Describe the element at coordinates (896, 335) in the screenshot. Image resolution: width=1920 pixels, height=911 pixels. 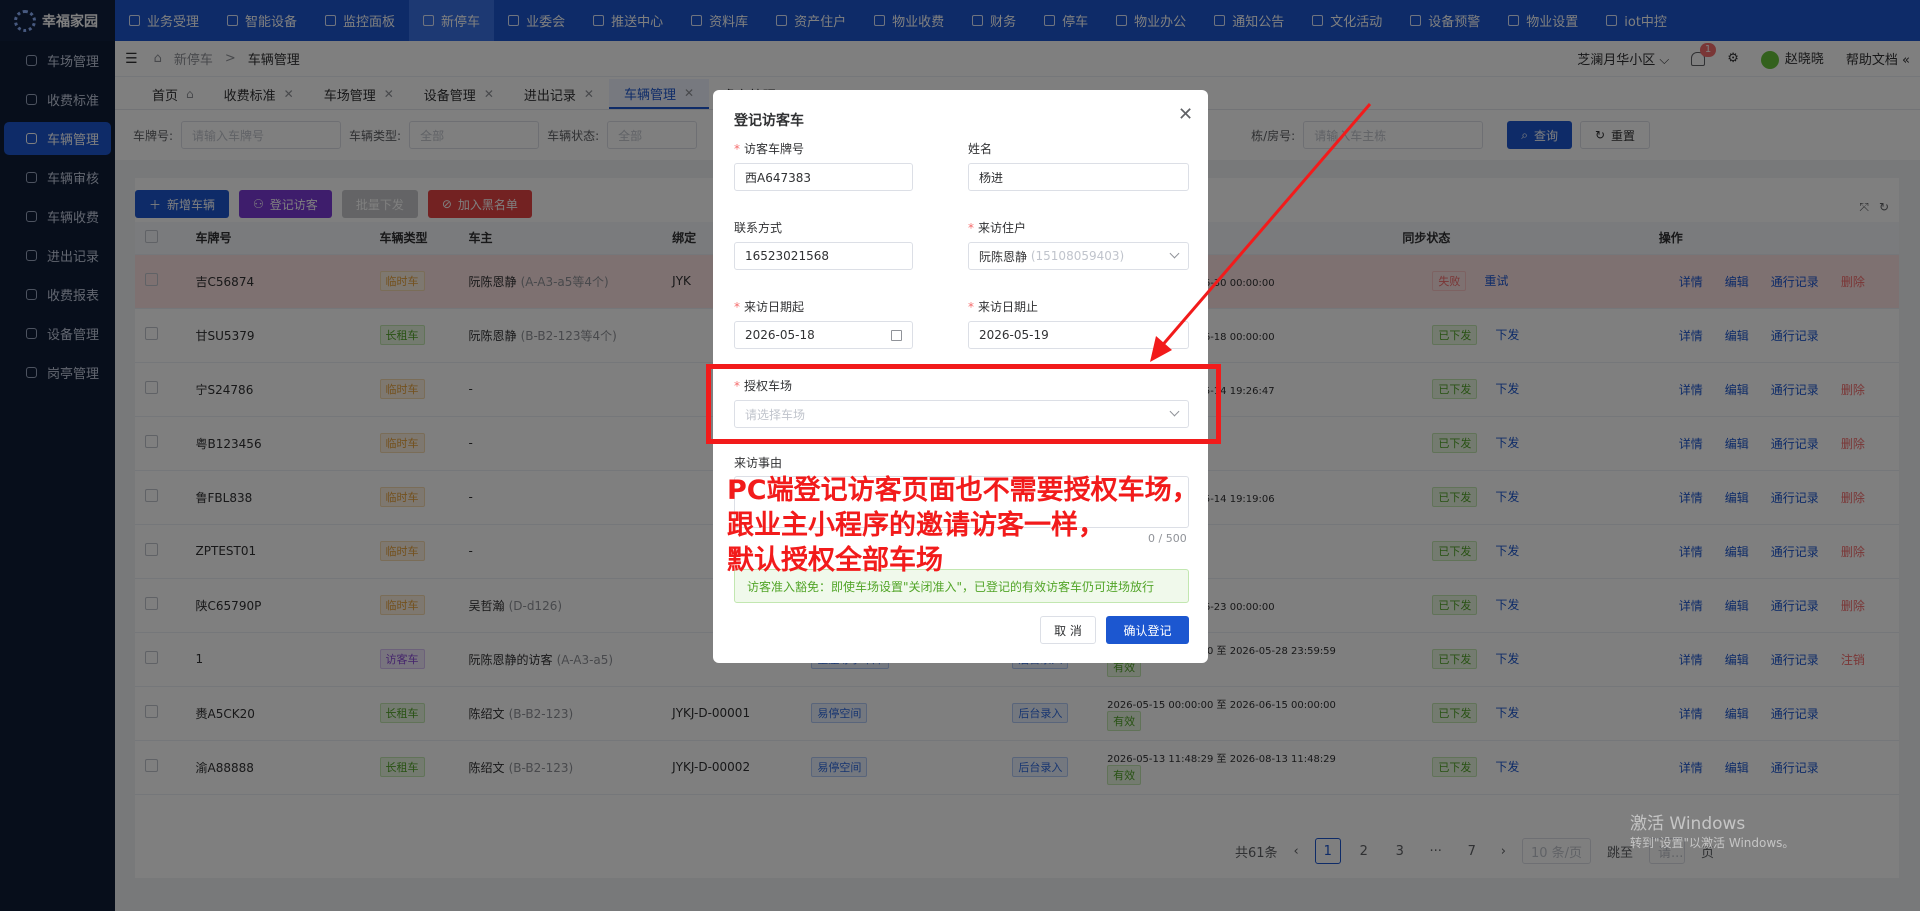
I see `calendar-icon` at that location.